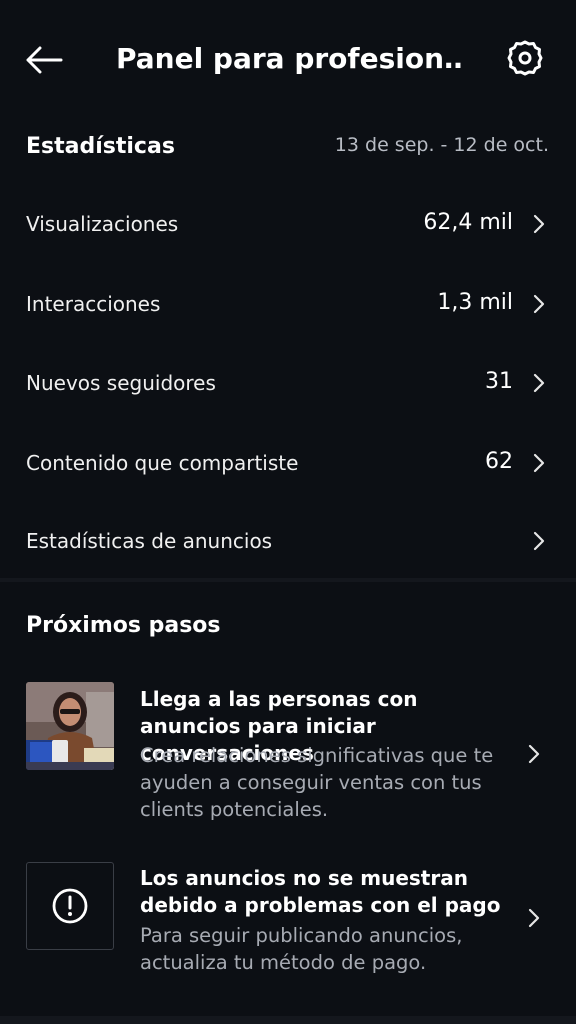 The height and width of the screenshot is (1024, 576). What do you see at coordinates (162, 463) in the screenshot?
I see `stat-label: Contenido que compartiste` at bounding box center [162, 463].